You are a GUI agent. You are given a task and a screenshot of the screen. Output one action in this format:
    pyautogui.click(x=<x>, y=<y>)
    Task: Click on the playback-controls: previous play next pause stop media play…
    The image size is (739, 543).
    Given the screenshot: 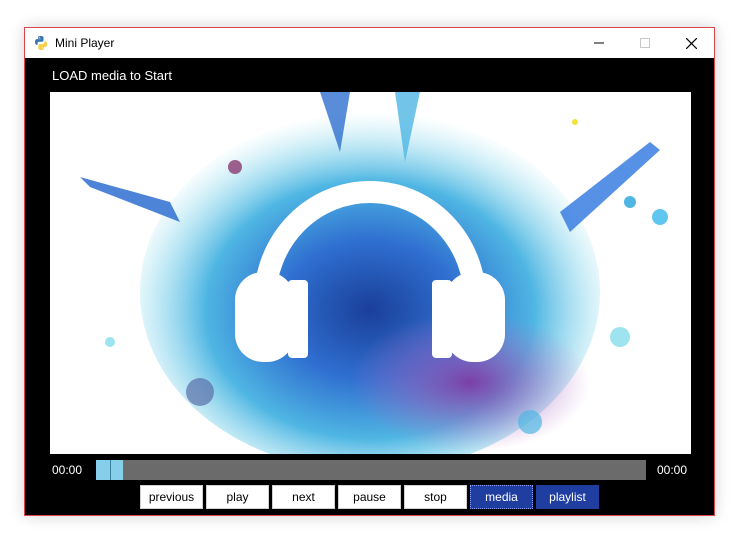 What is the action you would take?
    pyautogui.click(x=371, y=497)
    